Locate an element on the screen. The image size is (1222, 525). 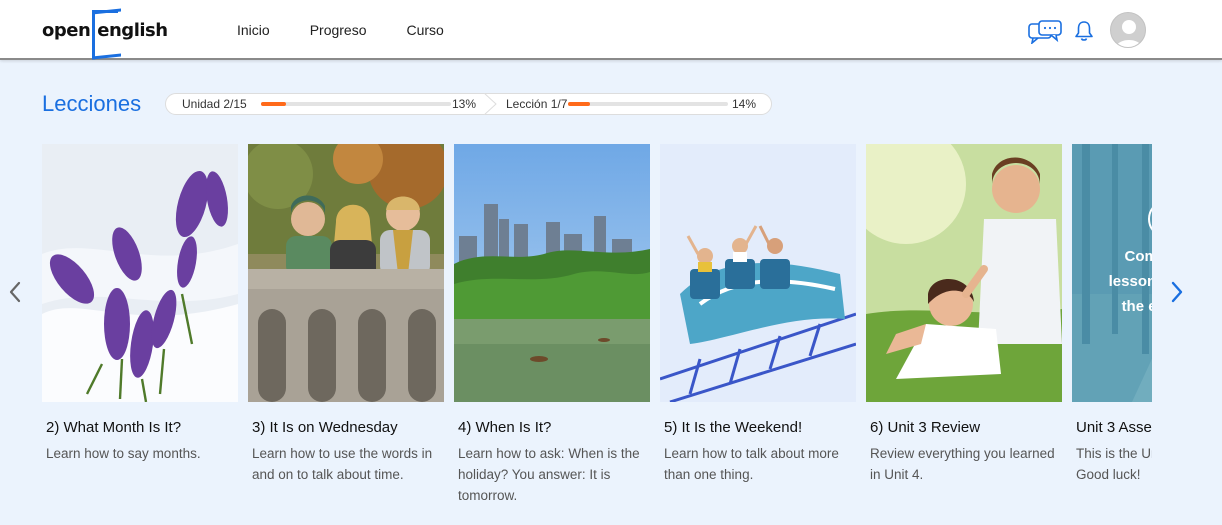
lesson-card-description: Review everything you learned in Unit 4. is located at coordinates (962, 464).